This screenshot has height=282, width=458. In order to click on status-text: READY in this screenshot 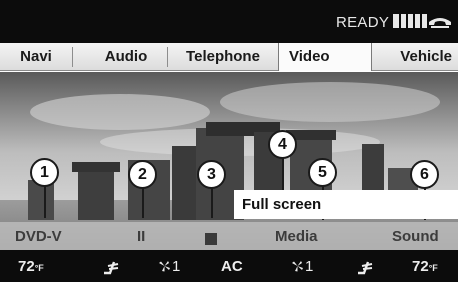, I will do `click(363, 22)`.